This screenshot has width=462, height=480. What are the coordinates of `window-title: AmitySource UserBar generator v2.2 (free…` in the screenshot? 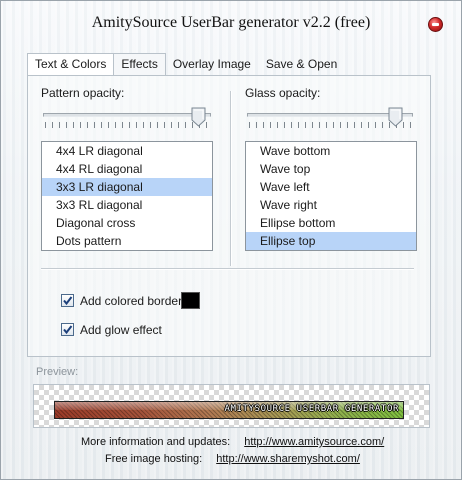 It's located at (231, 22).